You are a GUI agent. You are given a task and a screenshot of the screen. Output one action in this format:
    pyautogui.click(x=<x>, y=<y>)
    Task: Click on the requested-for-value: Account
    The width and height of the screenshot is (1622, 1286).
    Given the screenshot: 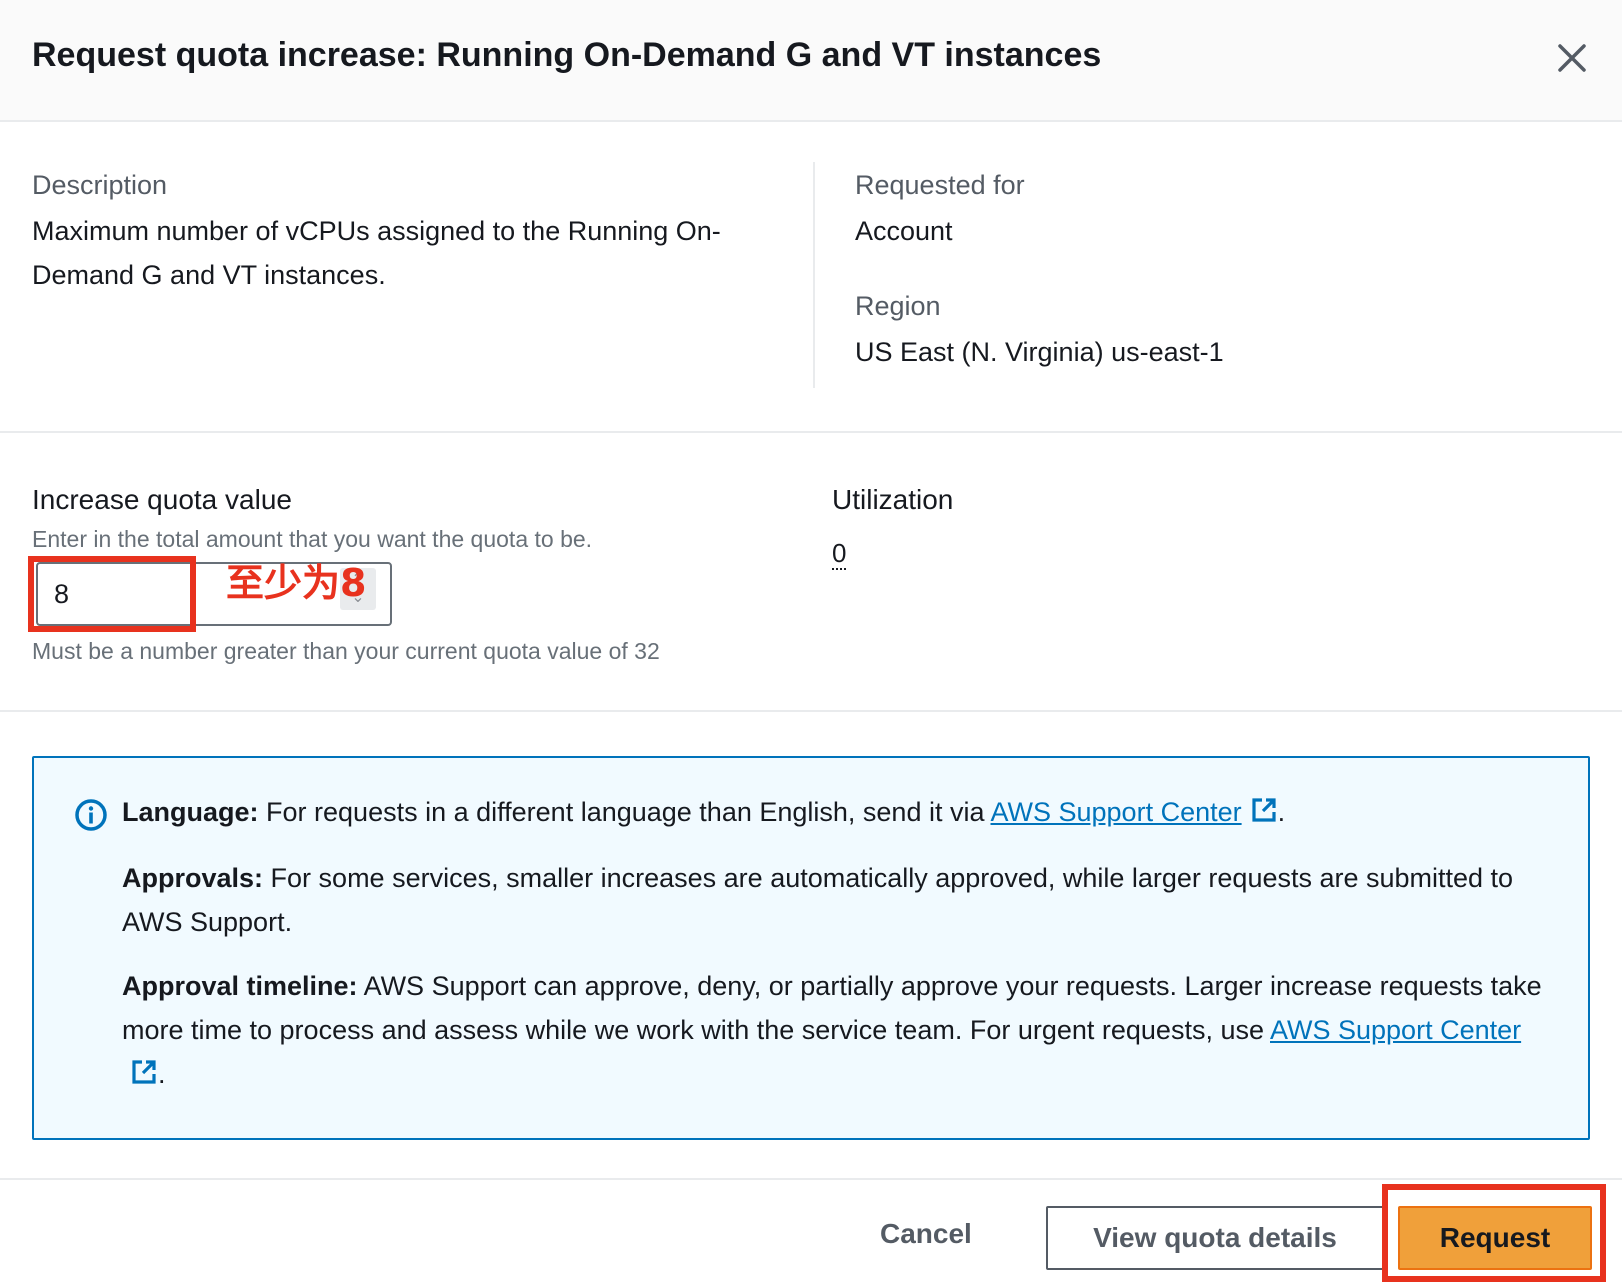 What is the action you would take?
    pyautogui.click(x=904, y=231)
    